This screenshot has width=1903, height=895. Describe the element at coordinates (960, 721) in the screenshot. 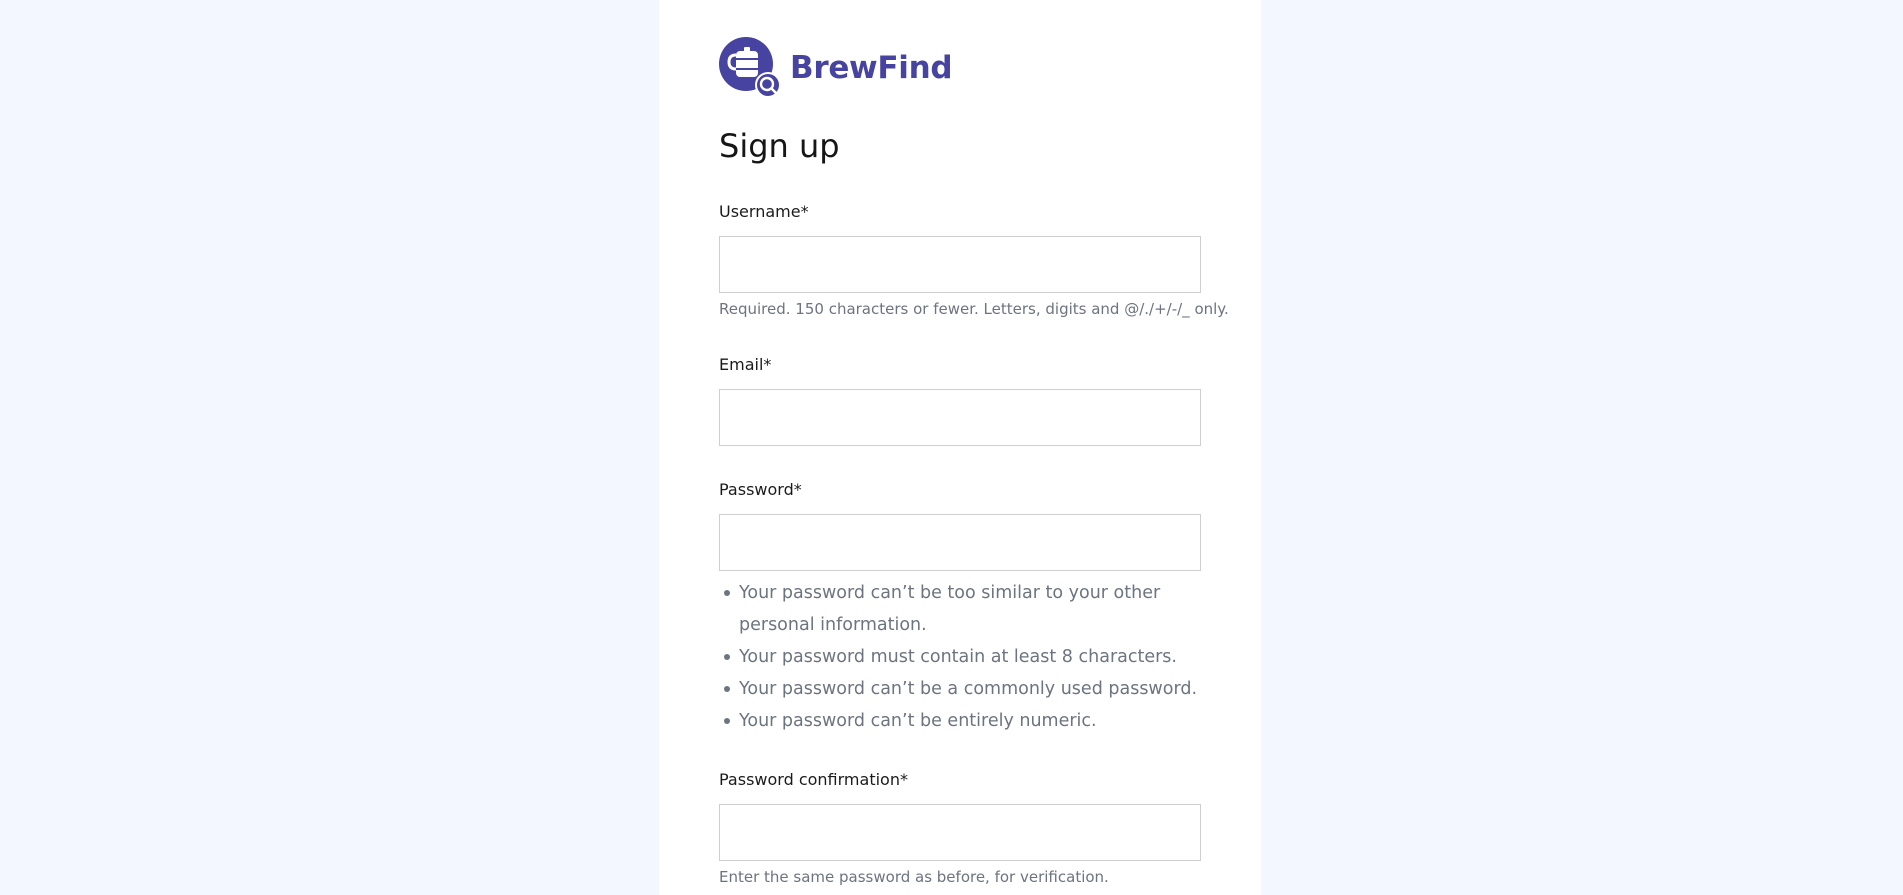

I see `password-rule: Your password can’t be entirely numeric.` at that location.